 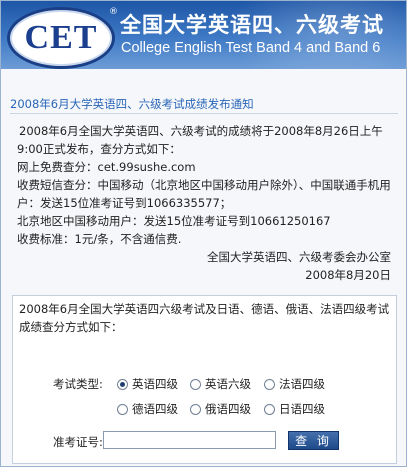 What do you see at coordinates (132, 104) in the screenshot?
I see `notice-title-link: 2008年6月大学英语四、六级考试成绩发布通知` at bounding box center [132, 104].